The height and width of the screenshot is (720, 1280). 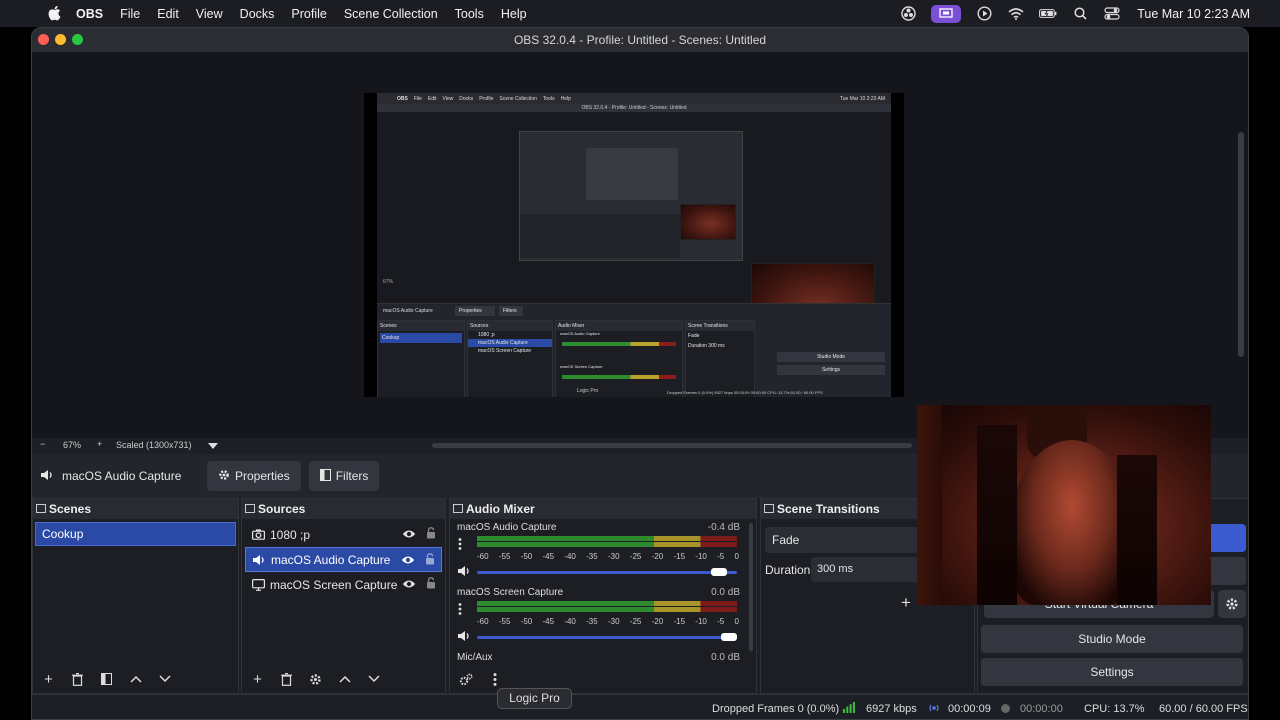 What do you see at coordinates (592, 556) in the screenshot?
I see `meter-tick-label: -35` at bounding box center [592, 556].